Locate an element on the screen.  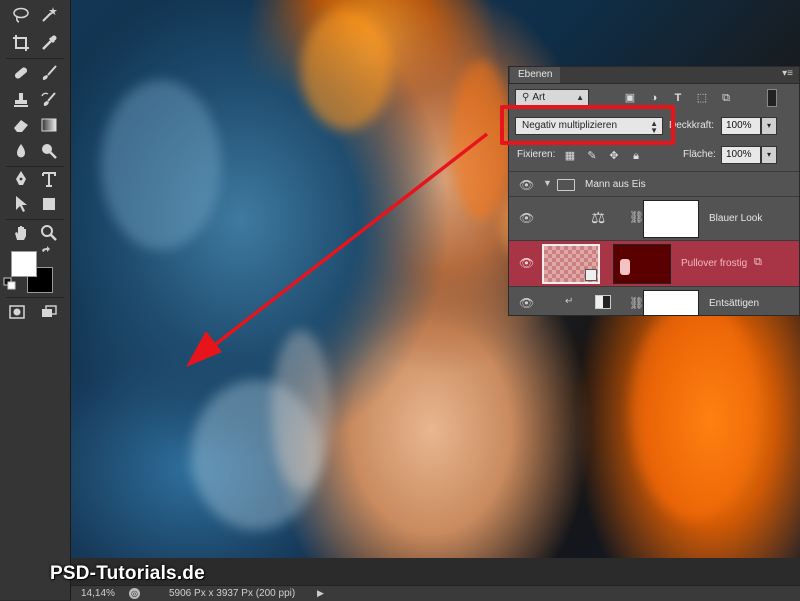
quick-mask-icon is located at coordinates (17, 312).